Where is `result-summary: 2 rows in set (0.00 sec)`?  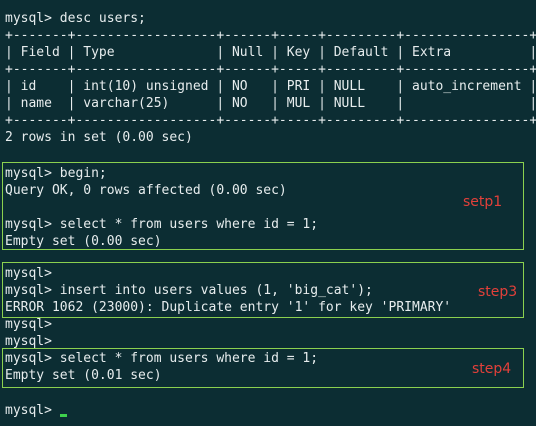
result-summary: 2 rows in set (0.00 sec) is located at coordinates (99, 137).